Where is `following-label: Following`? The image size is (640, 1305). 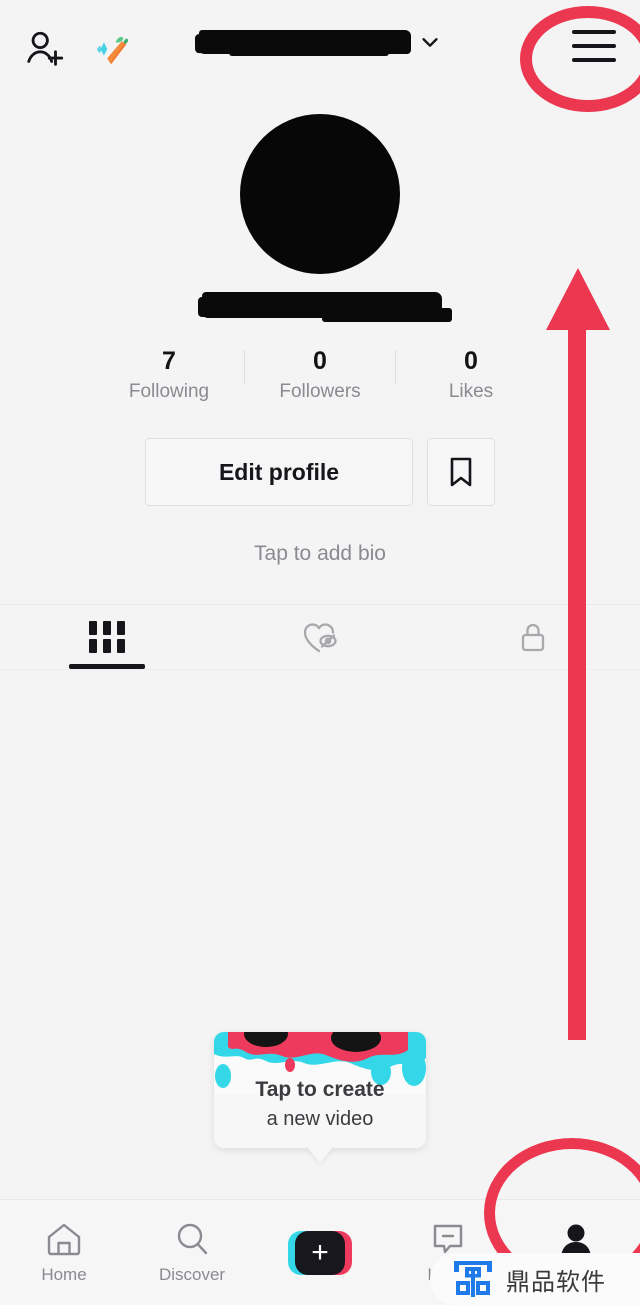 following-label: Following is located at coordinates (169, 391).